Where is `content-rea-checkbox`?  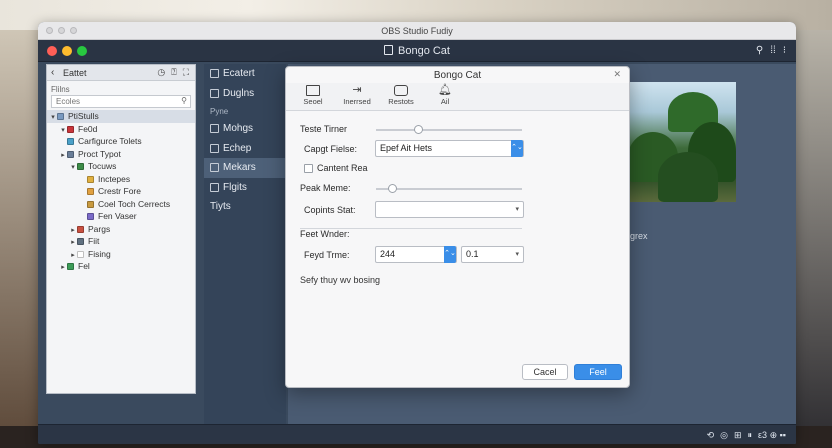 content-rea-checkbox is located at coordinates (308, 168).